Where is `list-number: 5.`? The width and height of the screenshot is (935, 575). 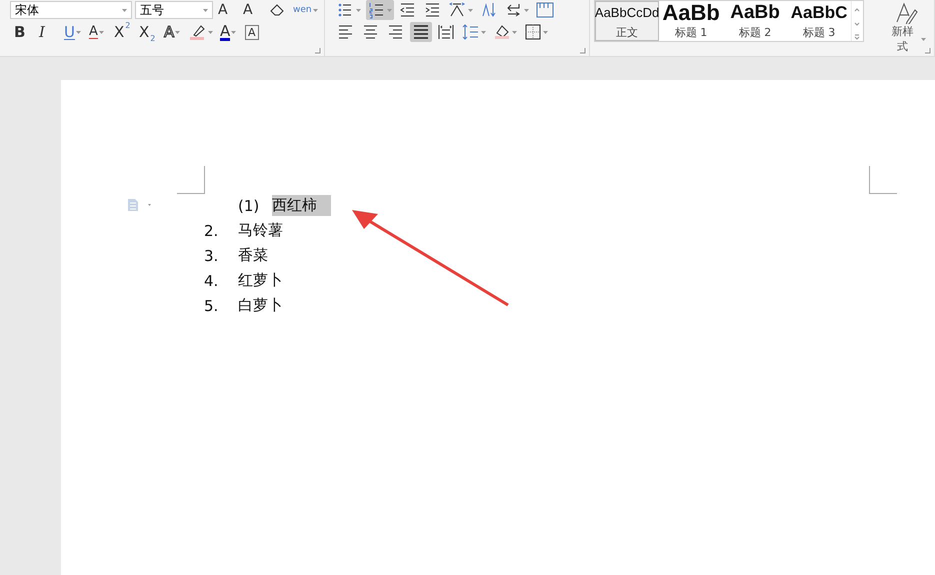
list-number: 5. is located at coordinates (212, 305).